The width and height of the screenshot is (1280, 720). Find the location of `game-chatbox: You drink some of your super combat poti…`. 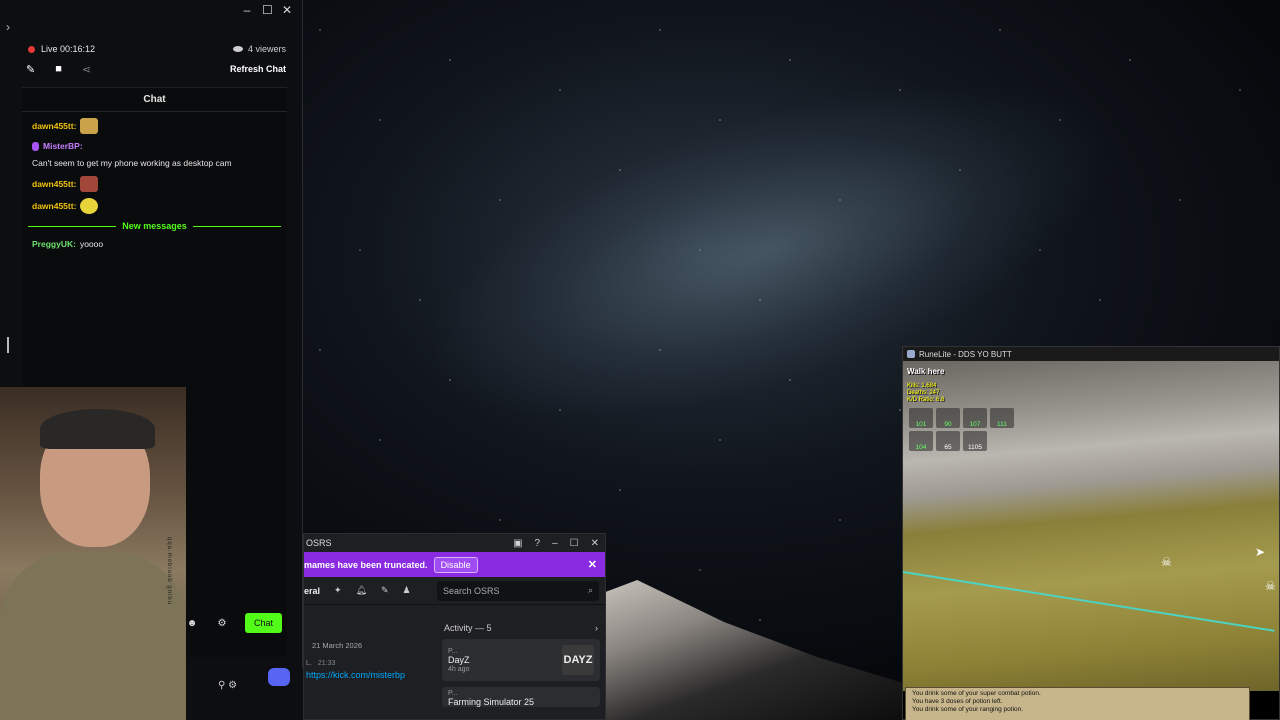

game-chatbox: You drink some of your super combat poti… is located at coordinates (1077, 703).